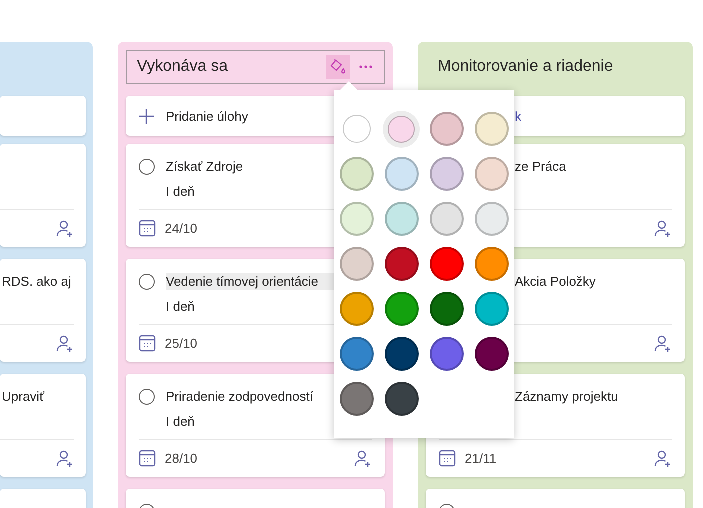 This screenshot has width=703, height=508. I want to click on task-card: RDS. ako aj, so click(43, 310).